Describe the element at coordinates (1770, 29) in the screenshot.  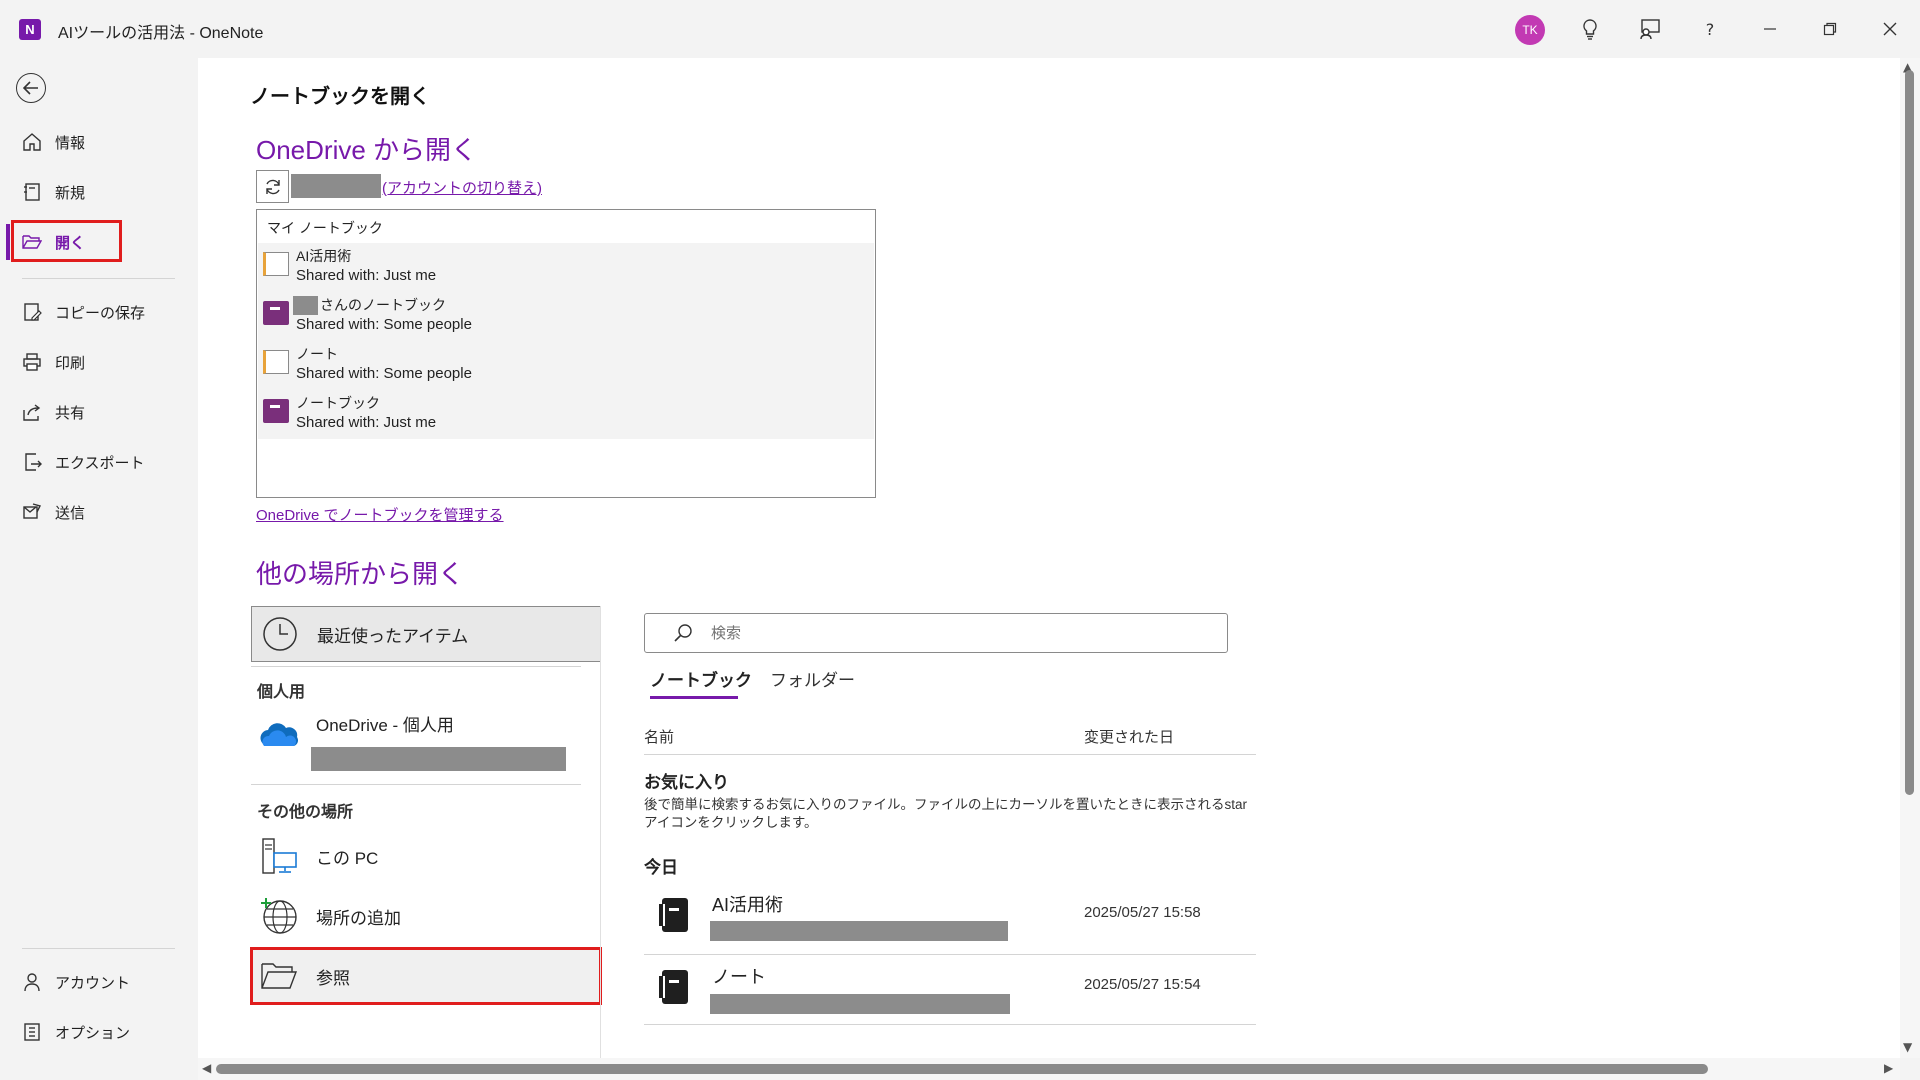
I see `minimize-icon` at that location.